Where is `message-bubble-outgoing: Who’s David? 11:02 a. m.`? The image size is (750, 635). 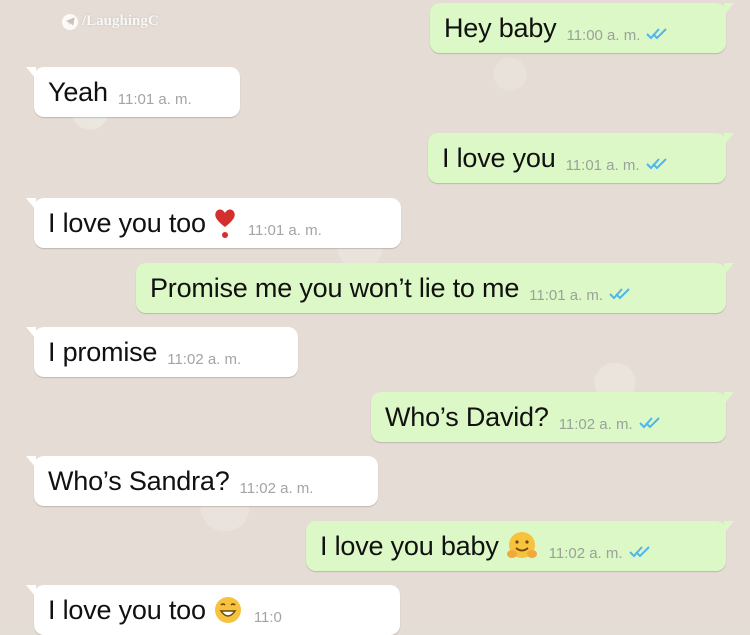
message-bubble-outgoing: Who’s David? 11:02 a. m. is located at coordinates (552, 417).